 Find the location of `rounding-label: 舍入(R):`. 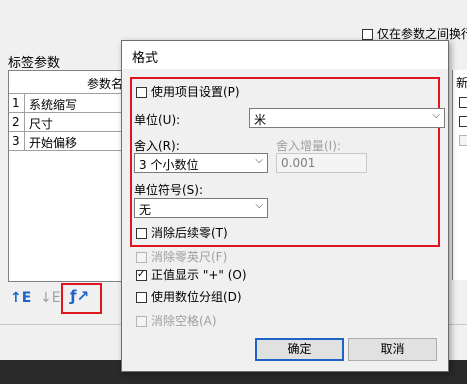

rounding-label: 舍入(R): is located at coordinates (157, 146).